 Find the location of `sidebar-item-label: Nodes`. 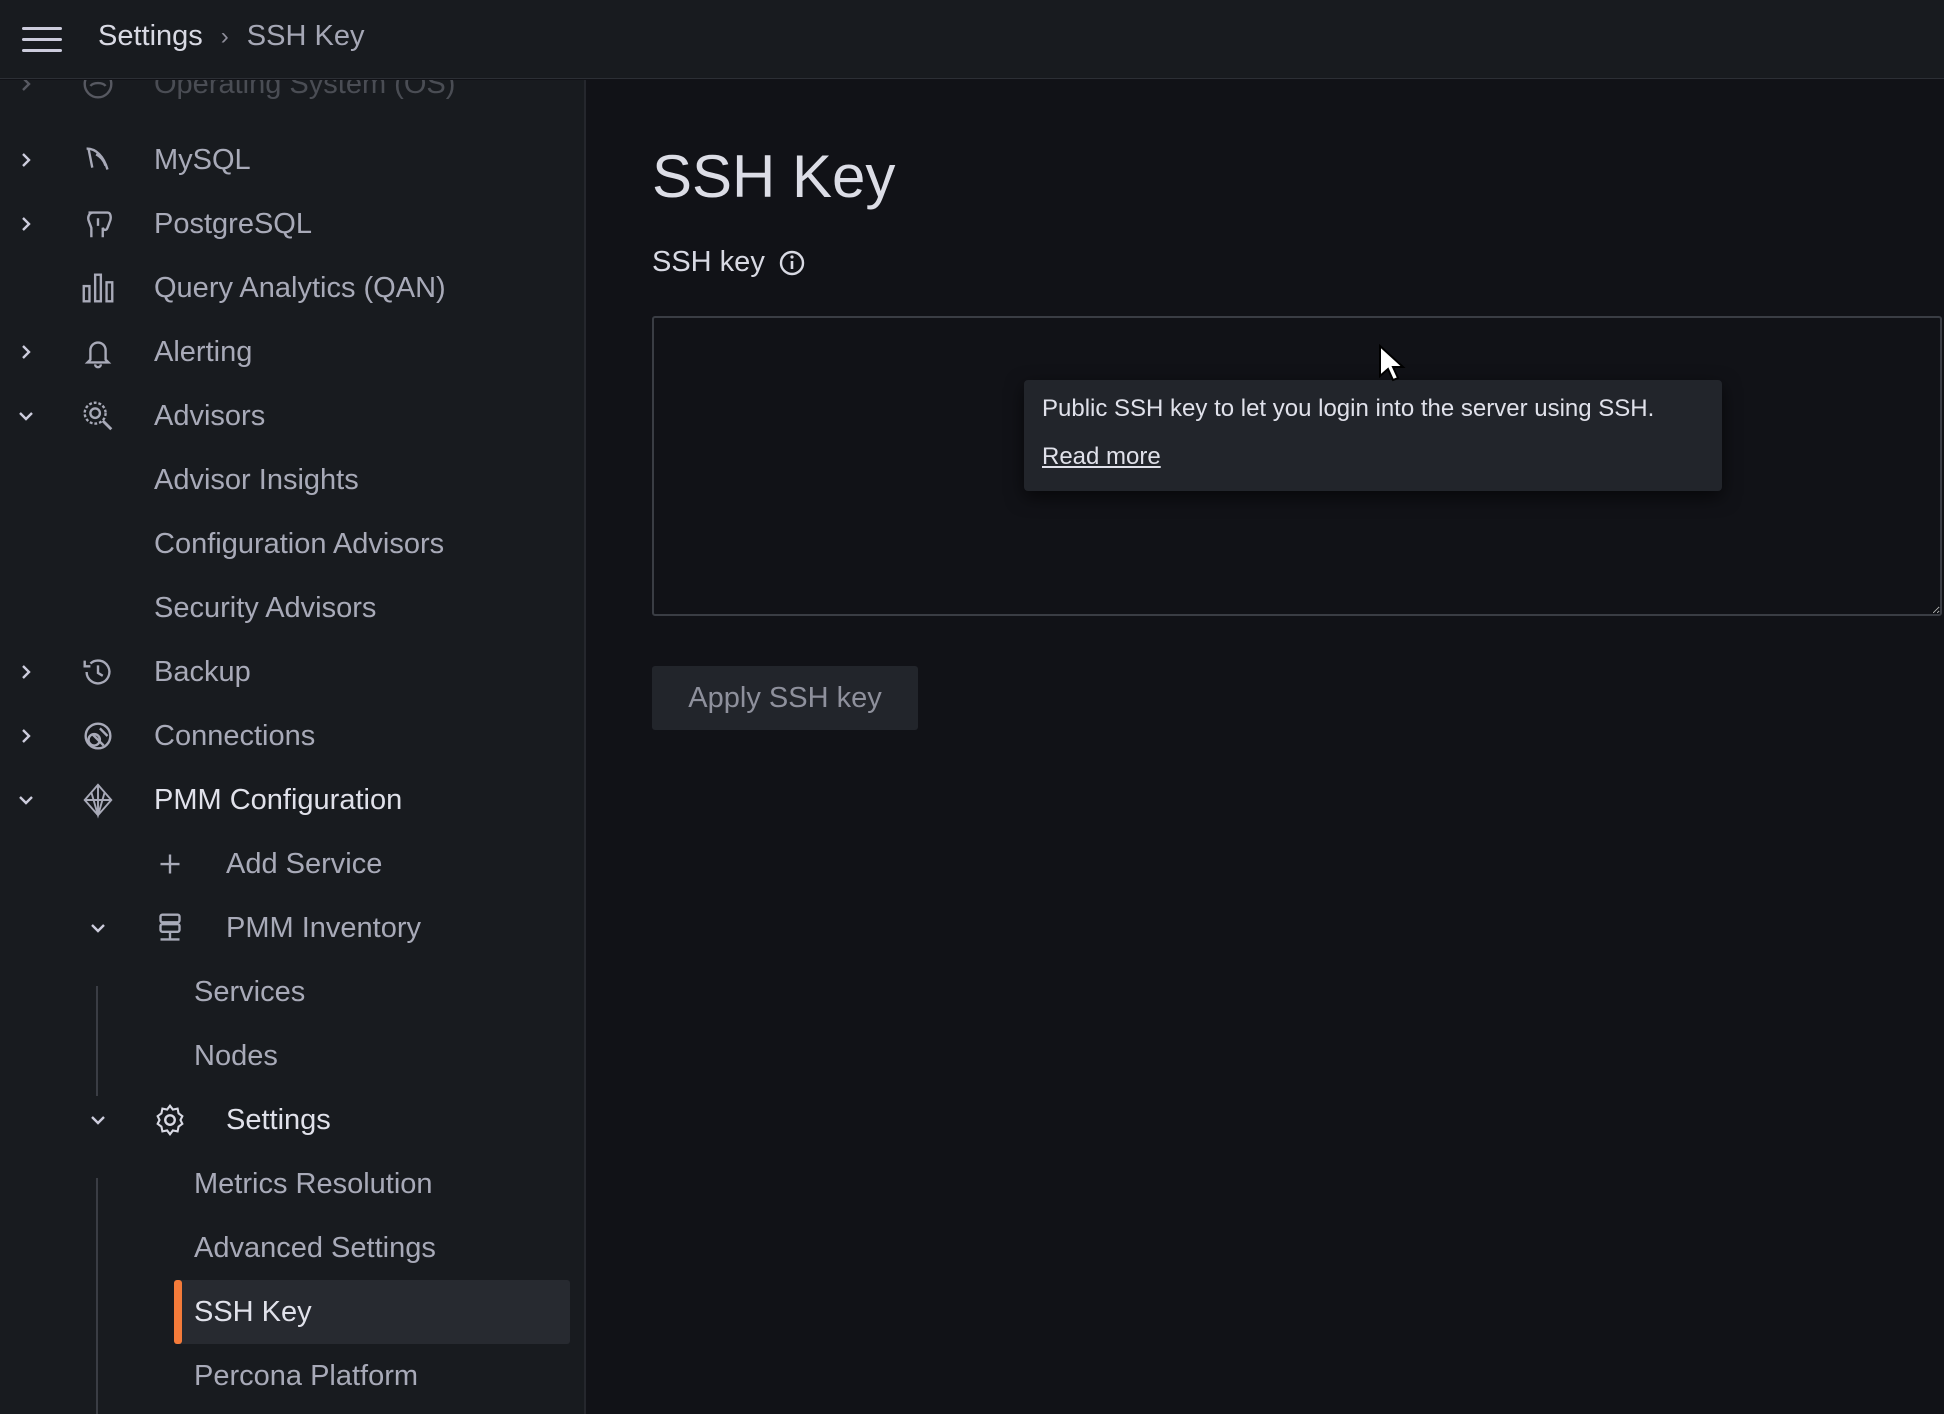

sidebar-item-label: Nodes is located at coordinates (236, 1055).